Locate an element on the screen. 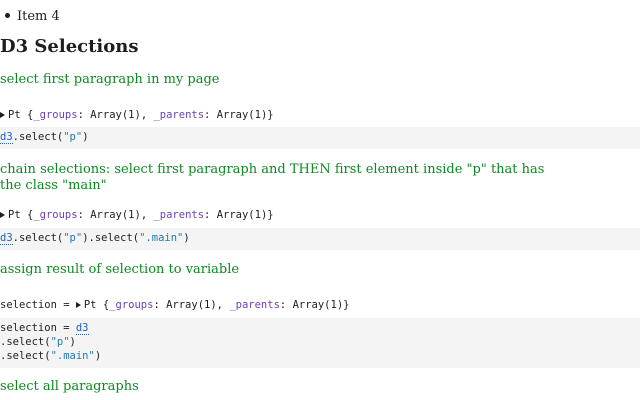 The height and width of the screenshot is (400, 640). code-line: selection = d3 is located at coordinates (44, 328).